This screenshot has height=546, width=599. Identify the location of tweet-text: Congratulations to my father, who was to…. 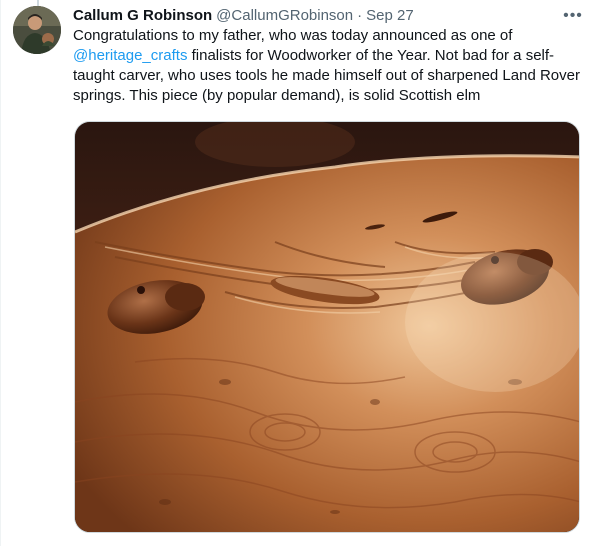
(329, 66).